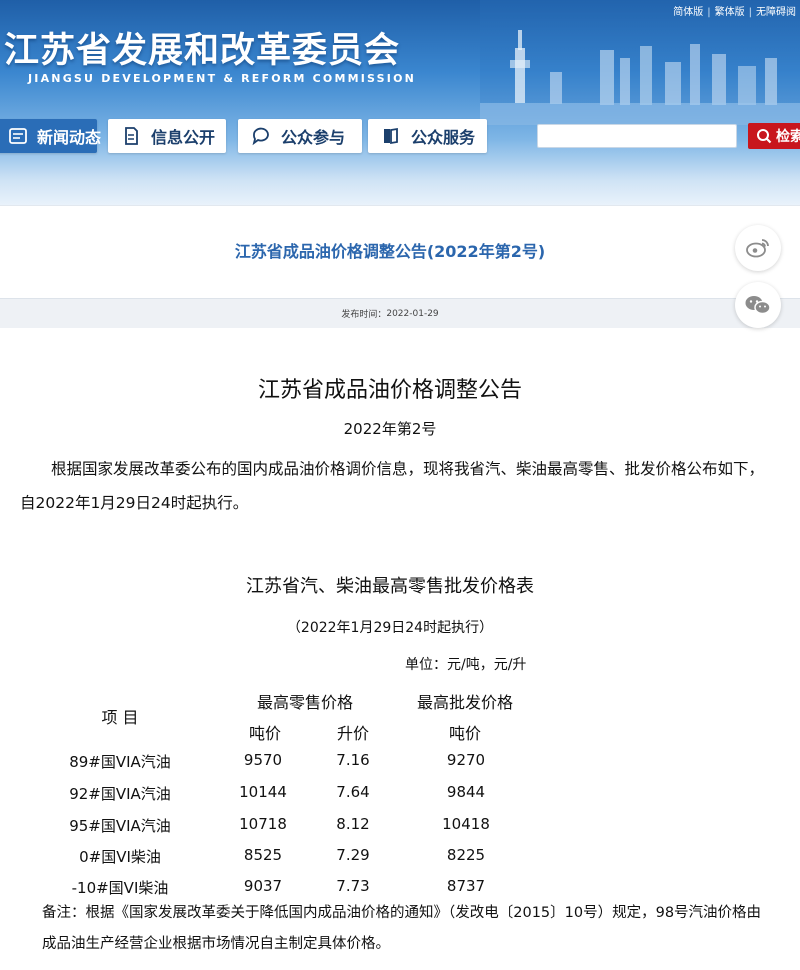 The width and height of the screenshot is (800, 970). What do you see at coordinates (120, 794) in the screenshot?
I see `row-item: 92#国VIA汽油` at bounding box center [120, 794].